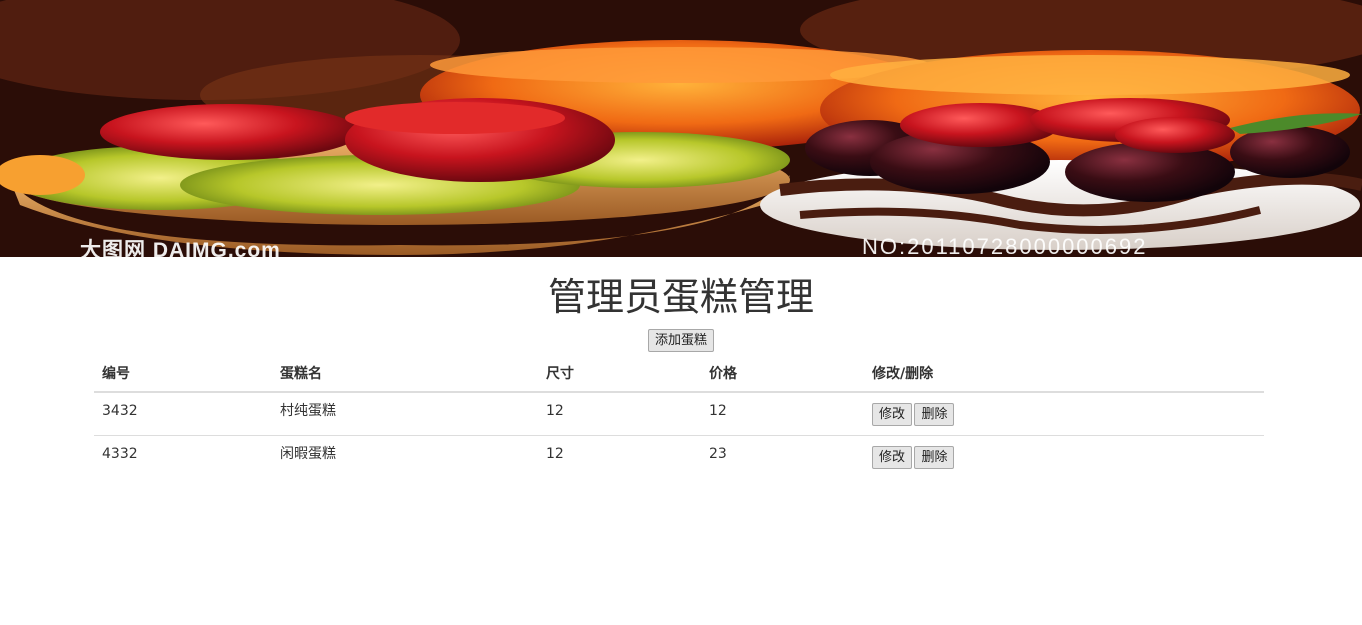 This screenshot has width=1362, height=625. I want to click on banner-watermark-right: NO:20110728000000692, so click(1005, 245).